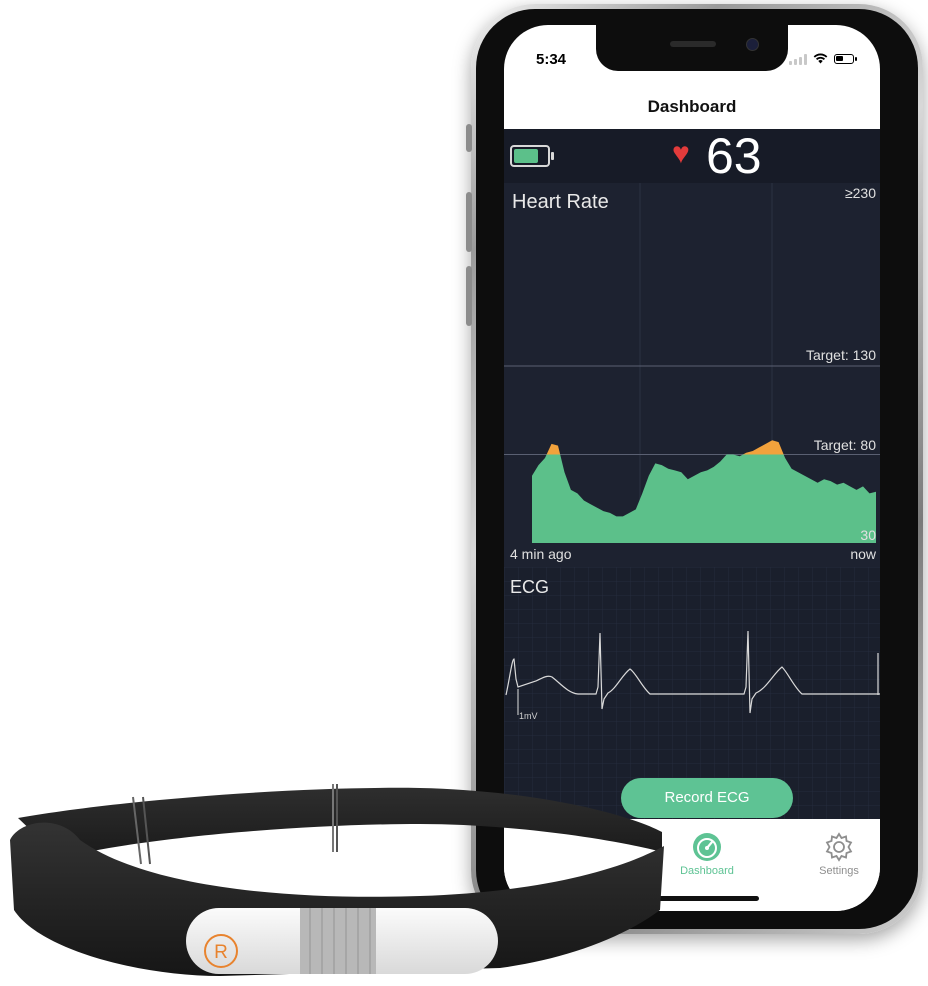 The image size is (928, 986). What do you see at coordinates (839, 847) in the screenshot?
I see `gear-icon` at bounding box center [839, 847].